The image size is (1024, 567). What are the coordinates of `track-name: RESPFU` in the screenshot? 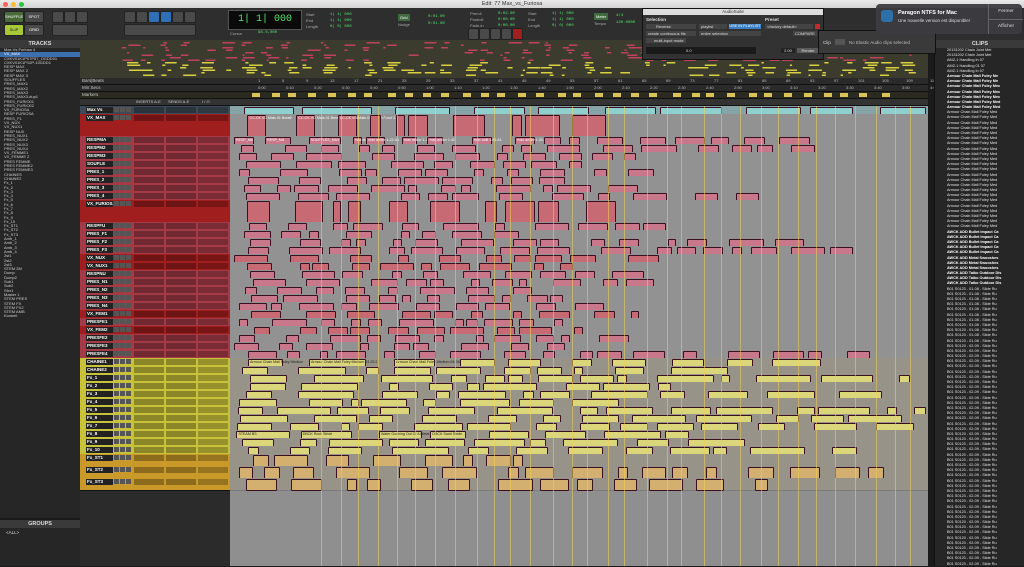 It's located at (99, 226).